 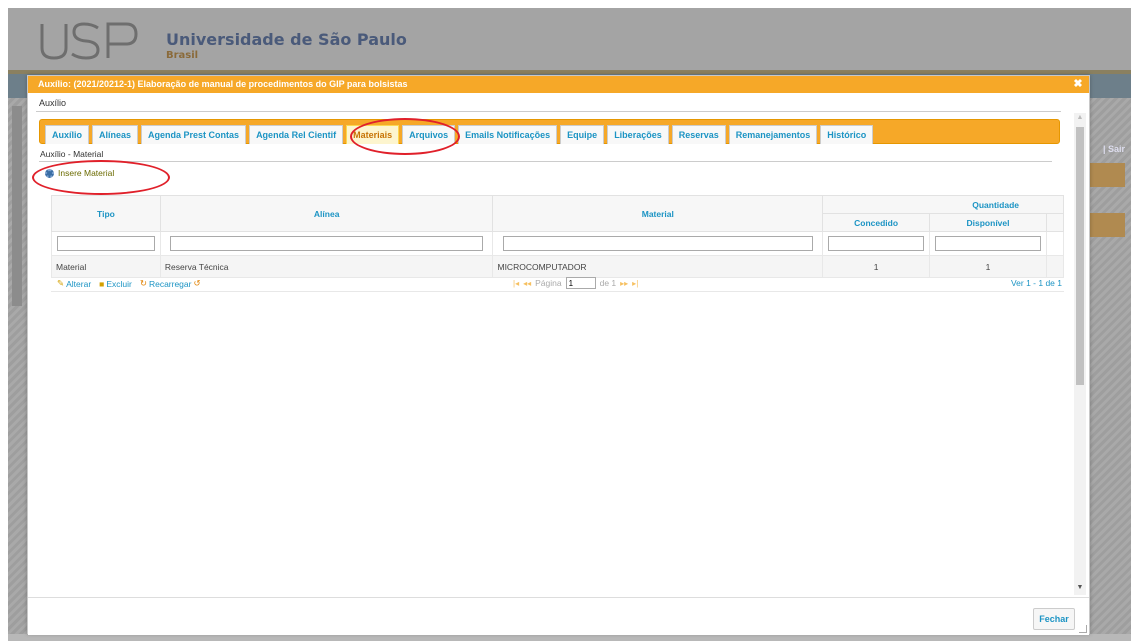 I want to click on filter-alinea-input, so click(x=326, y=243).